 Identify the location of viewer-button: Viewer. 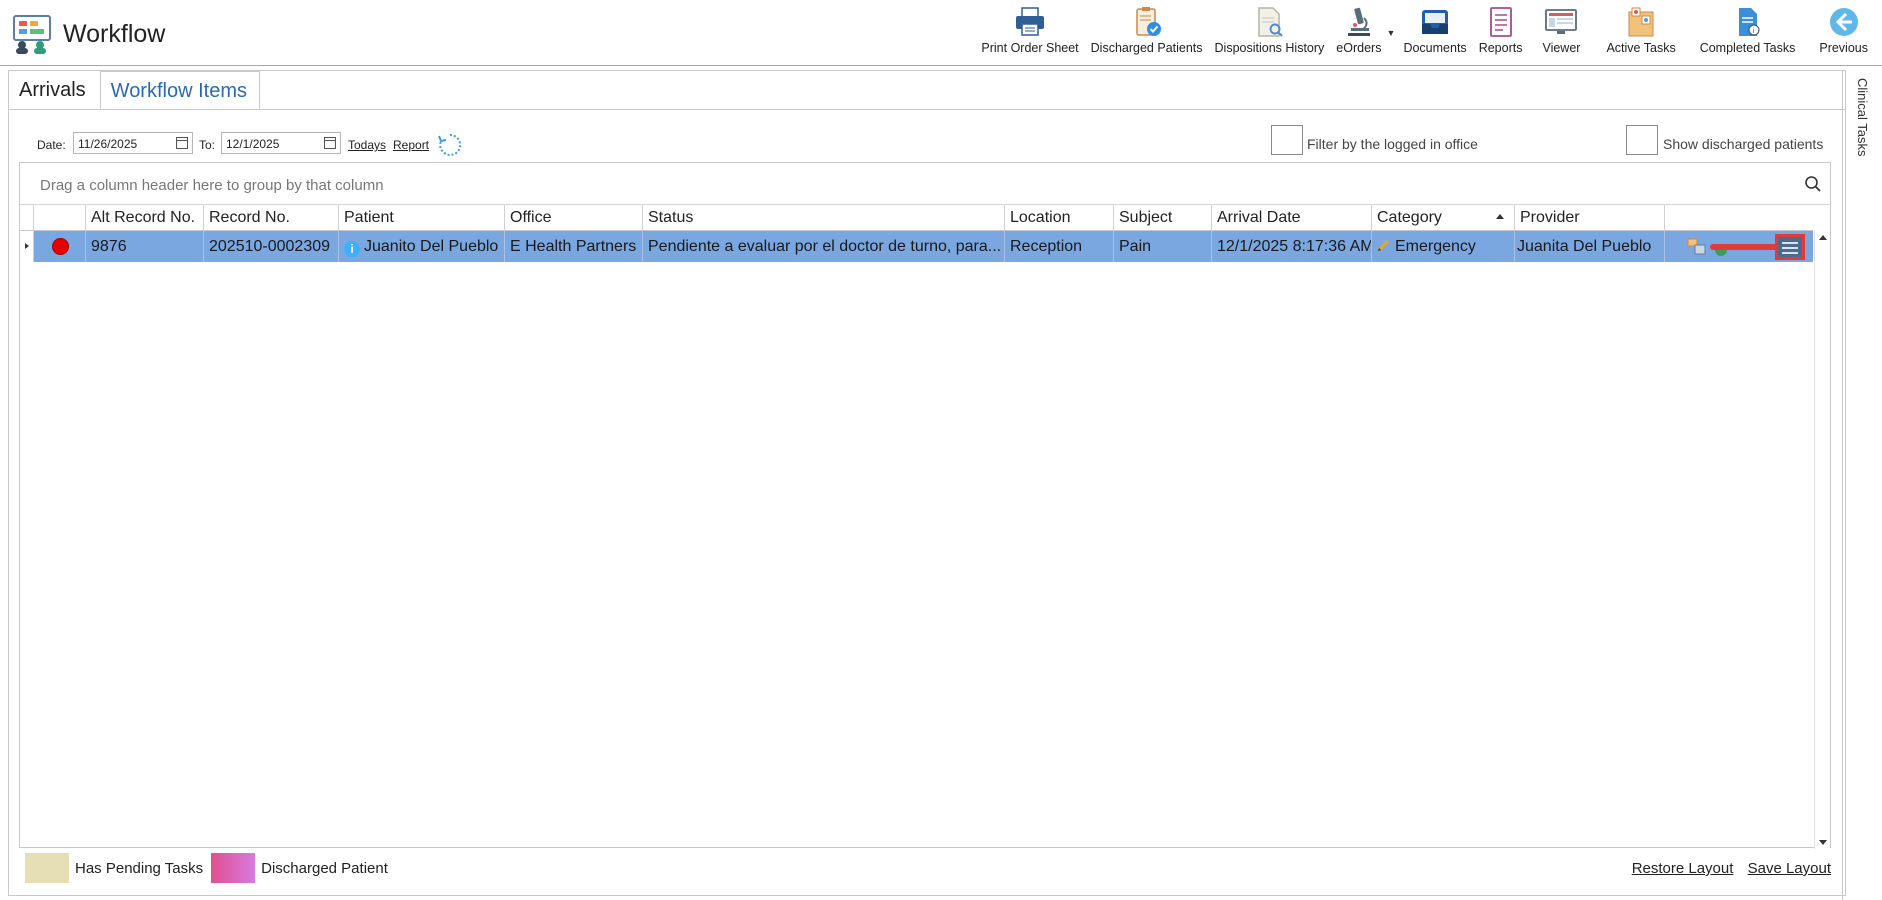
(1561, 34).